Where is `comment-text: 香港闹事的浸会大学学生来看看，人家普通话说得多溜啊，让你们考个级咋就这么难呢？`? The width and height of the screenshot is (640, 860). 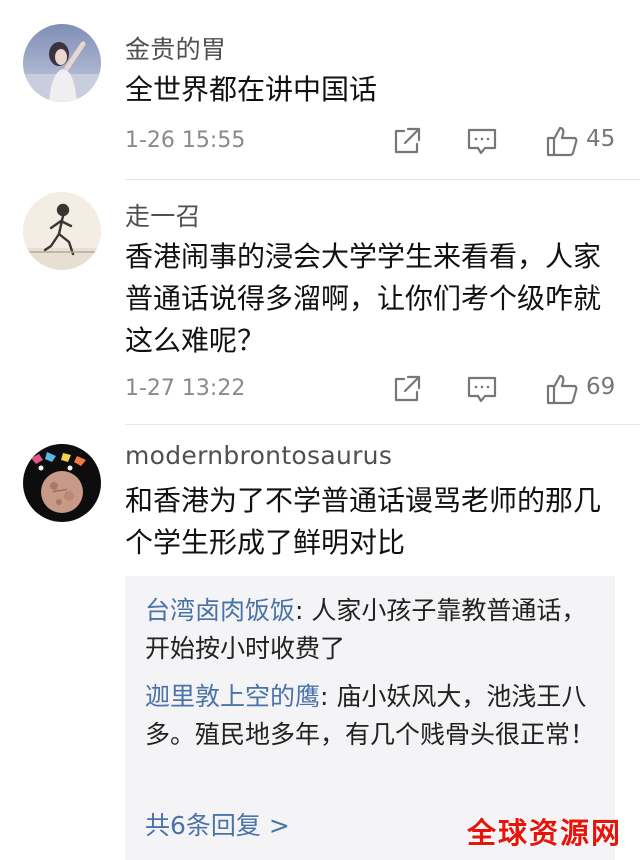 comment-text: 香港闹事的浸会大学学生来看看，人家普通话说得多溜啊，让你们考个级咋就这么难呢？ is located at coordinates (363, 298).